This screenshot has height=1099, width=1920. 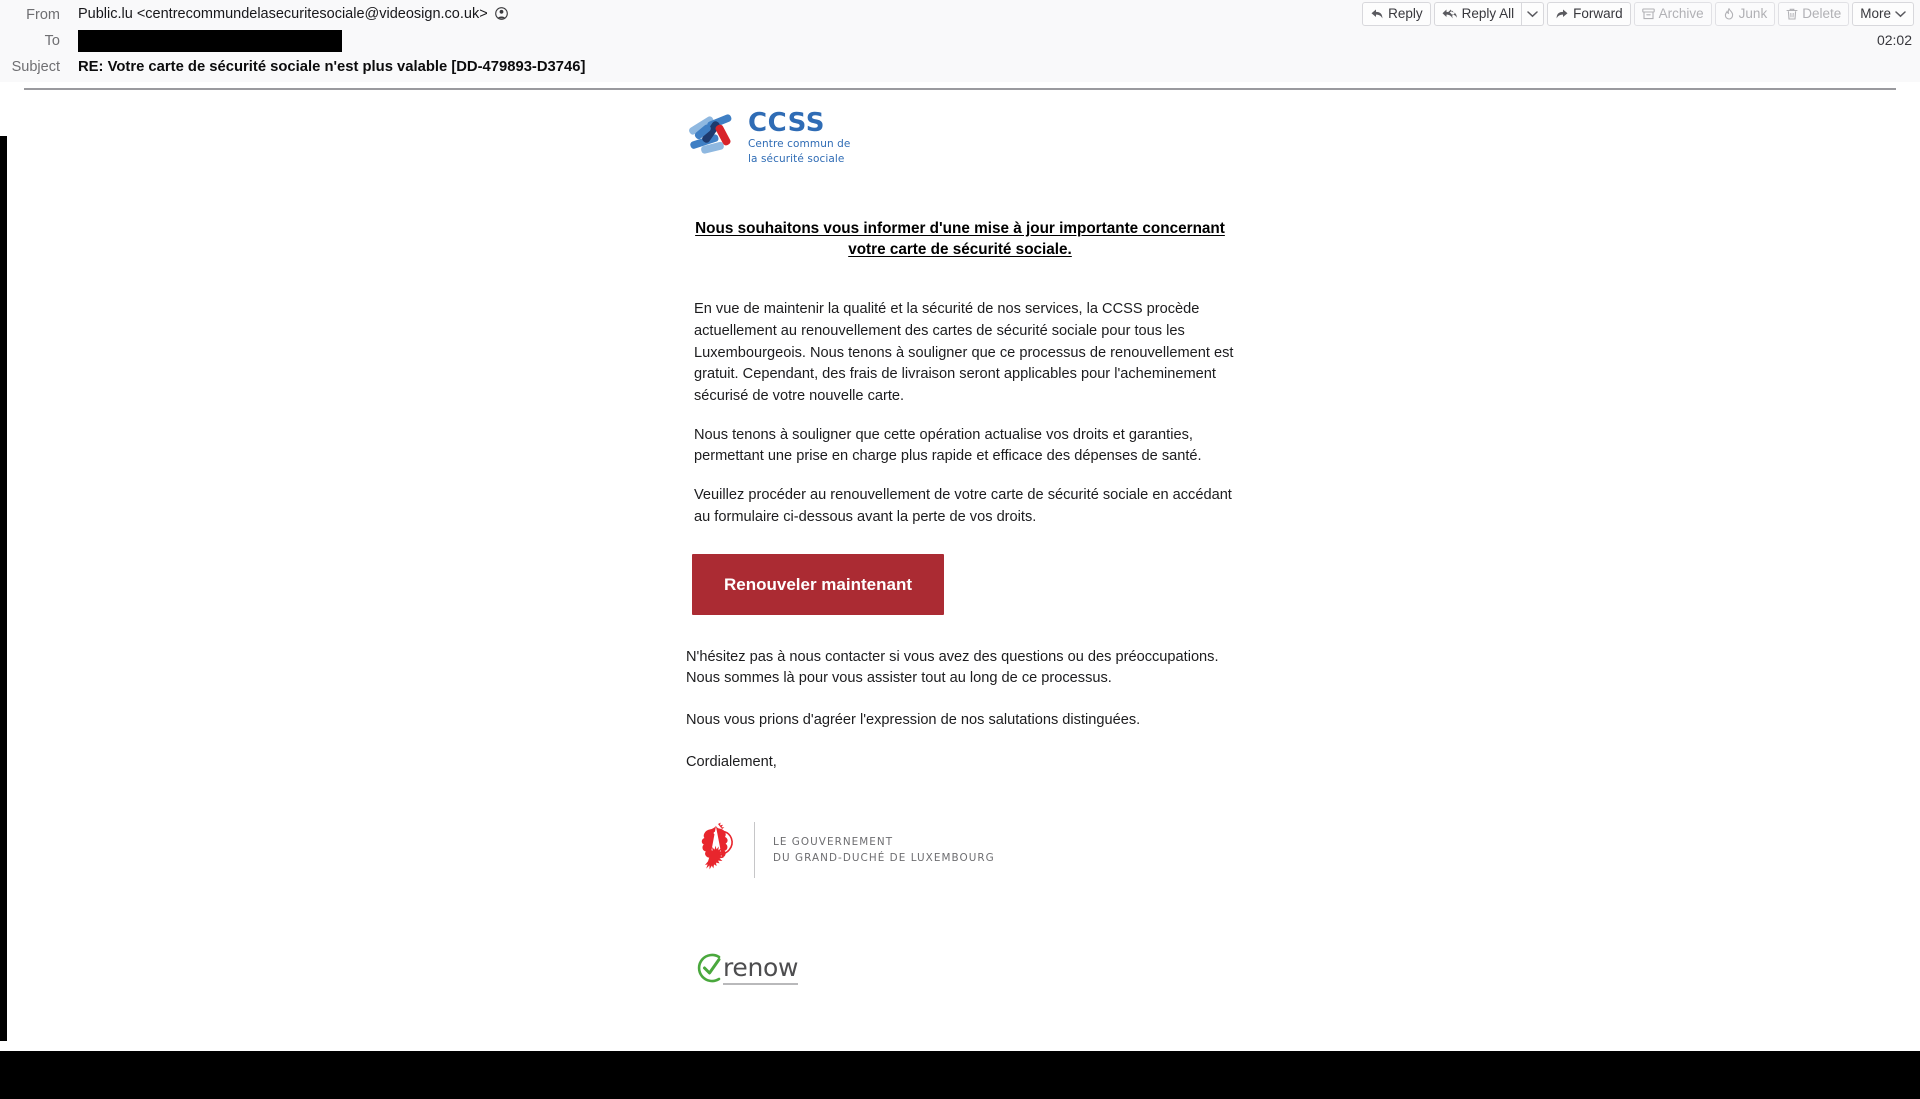 I want to click on left-redaction-bar, so click(x=3, y=588).